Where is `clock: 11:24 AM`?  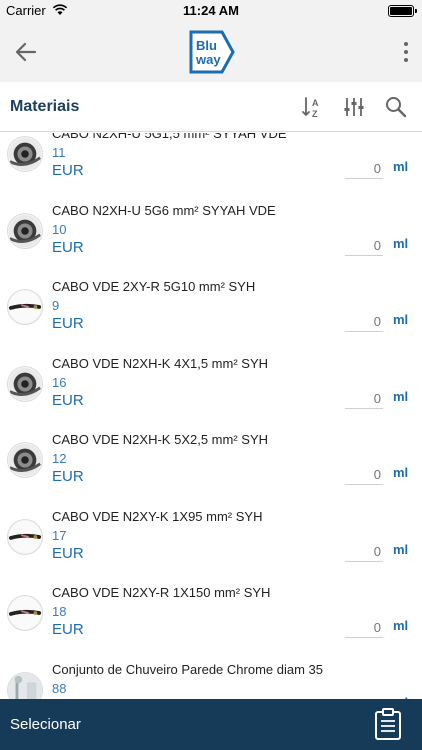 clock: 11:24 AM is located at coordinates (211, 10).